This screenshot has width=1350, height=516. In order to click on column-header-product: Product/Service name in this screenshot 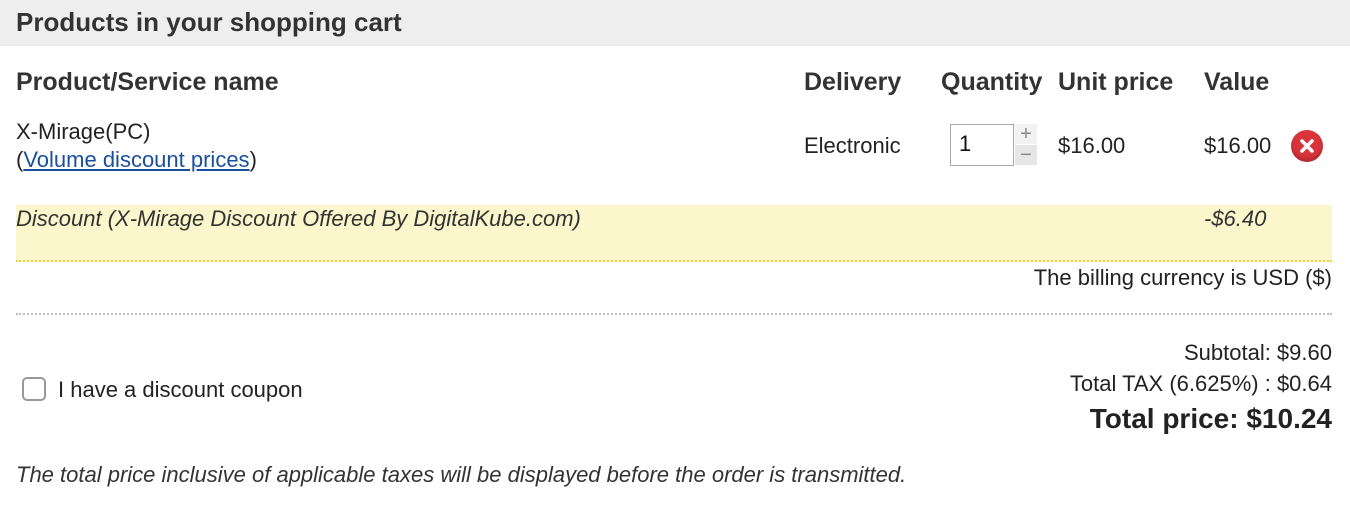, I will do `click(147, 82)`.